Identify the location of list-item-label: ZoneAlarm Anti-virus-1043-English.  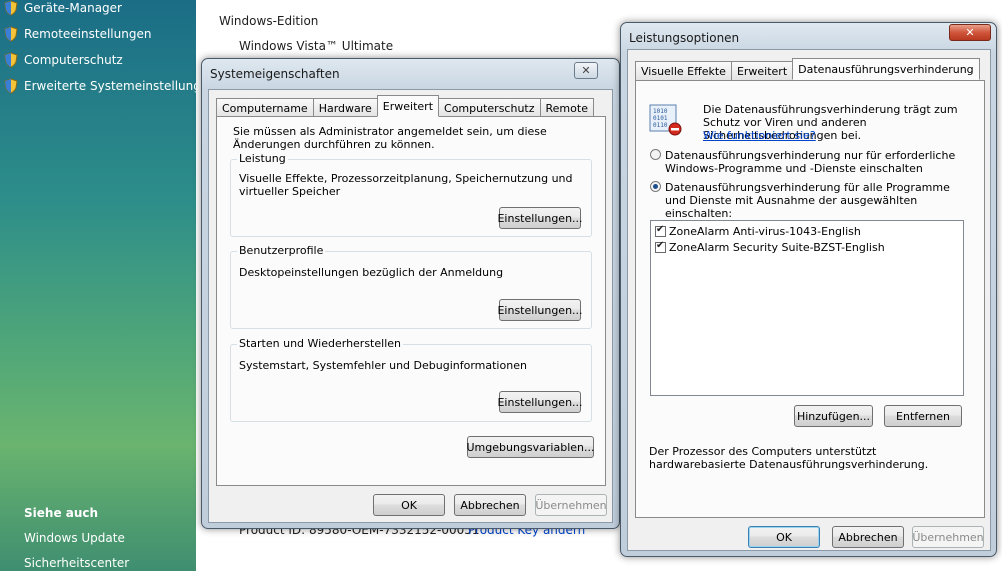
(765, 231).